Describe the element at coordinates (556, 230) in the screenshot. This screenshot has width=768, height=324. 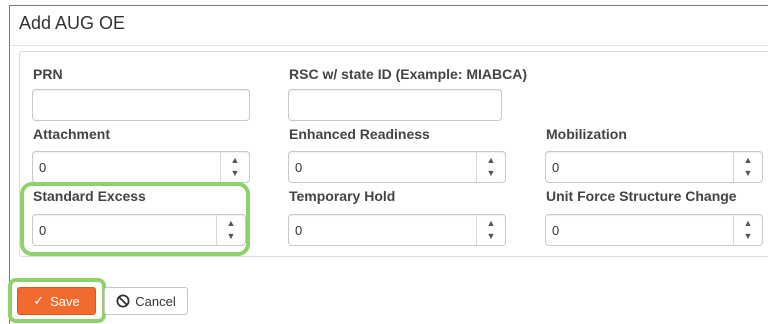
I see `unit-force-structure-change-value: 0` at that location.